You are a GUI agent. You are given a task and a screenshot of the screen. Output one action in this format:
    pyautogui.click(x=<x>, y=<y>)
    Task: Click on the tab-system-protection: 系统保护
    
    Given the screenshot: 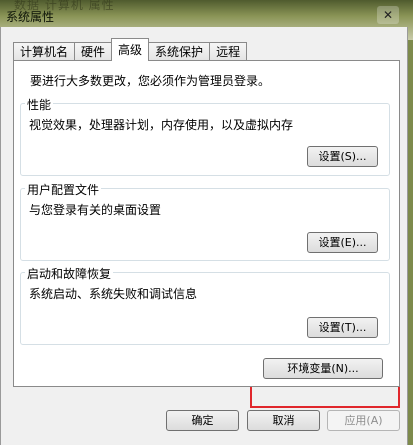 What is the action you would take?
    pyautogui.click(x=179, y=51)
    